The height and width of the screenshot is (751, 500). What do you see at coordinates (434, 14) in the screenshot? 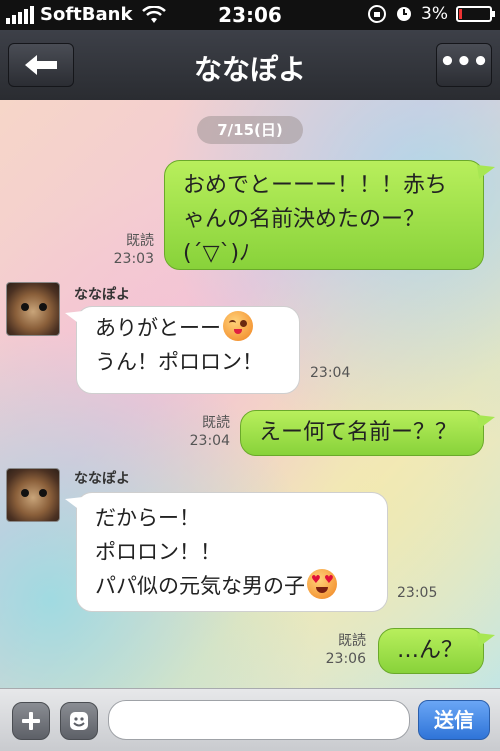
I see `battery-percent: 3%` at bounding box center [434, 14].